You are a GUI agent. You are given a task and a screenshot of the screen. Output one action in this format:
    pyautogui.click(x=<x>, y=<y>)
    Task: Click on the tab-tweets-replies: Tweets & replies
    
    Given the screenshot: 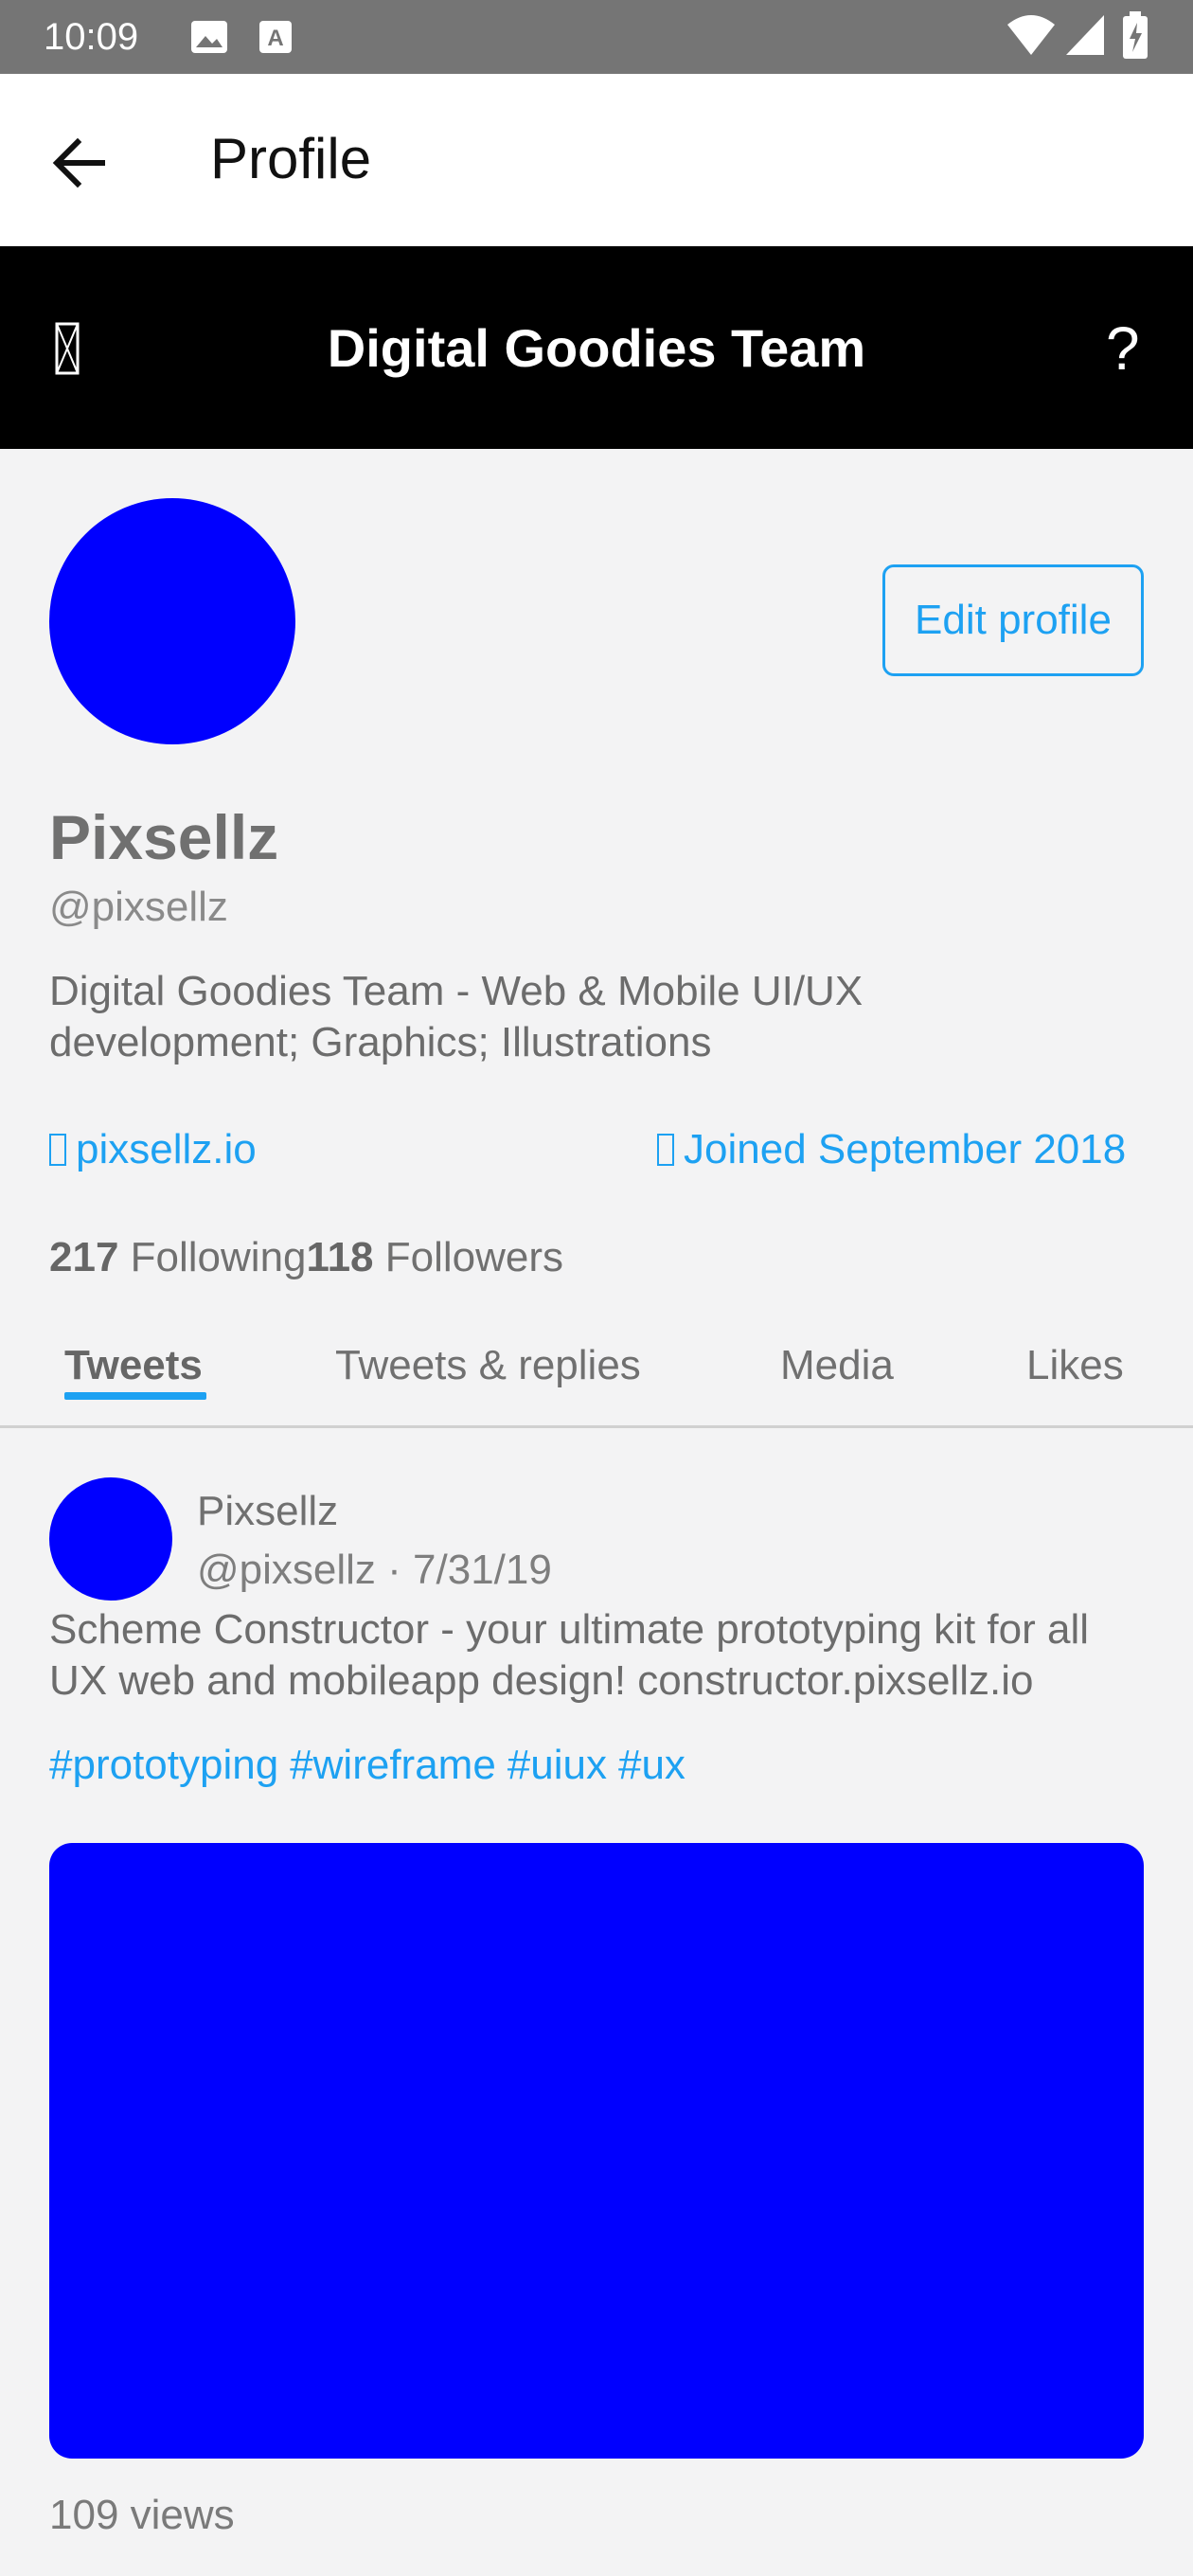 What is the action you would take?
    pyautogui.click(x=488, y=1365)
    